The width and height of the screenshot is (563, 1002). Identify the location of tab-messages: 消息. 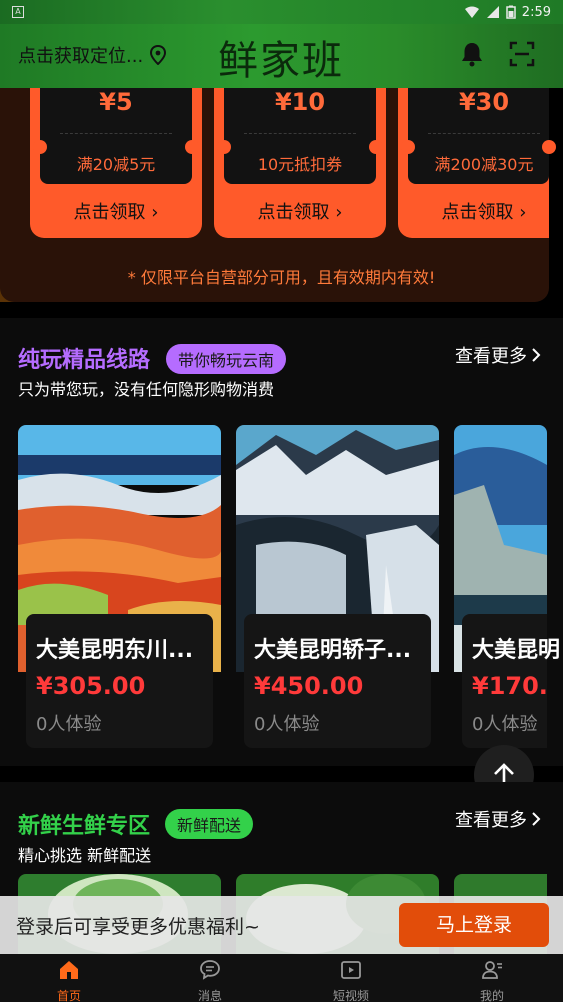
(210, 980).